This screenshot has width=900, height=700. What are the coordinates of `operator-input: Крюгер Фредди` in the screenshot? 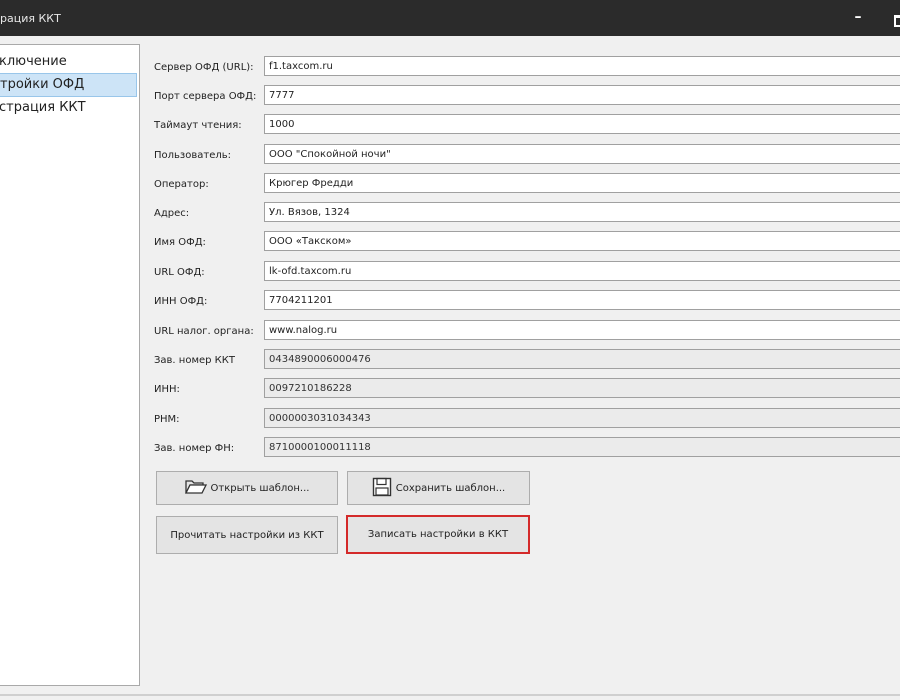 It's located at (582, 183).